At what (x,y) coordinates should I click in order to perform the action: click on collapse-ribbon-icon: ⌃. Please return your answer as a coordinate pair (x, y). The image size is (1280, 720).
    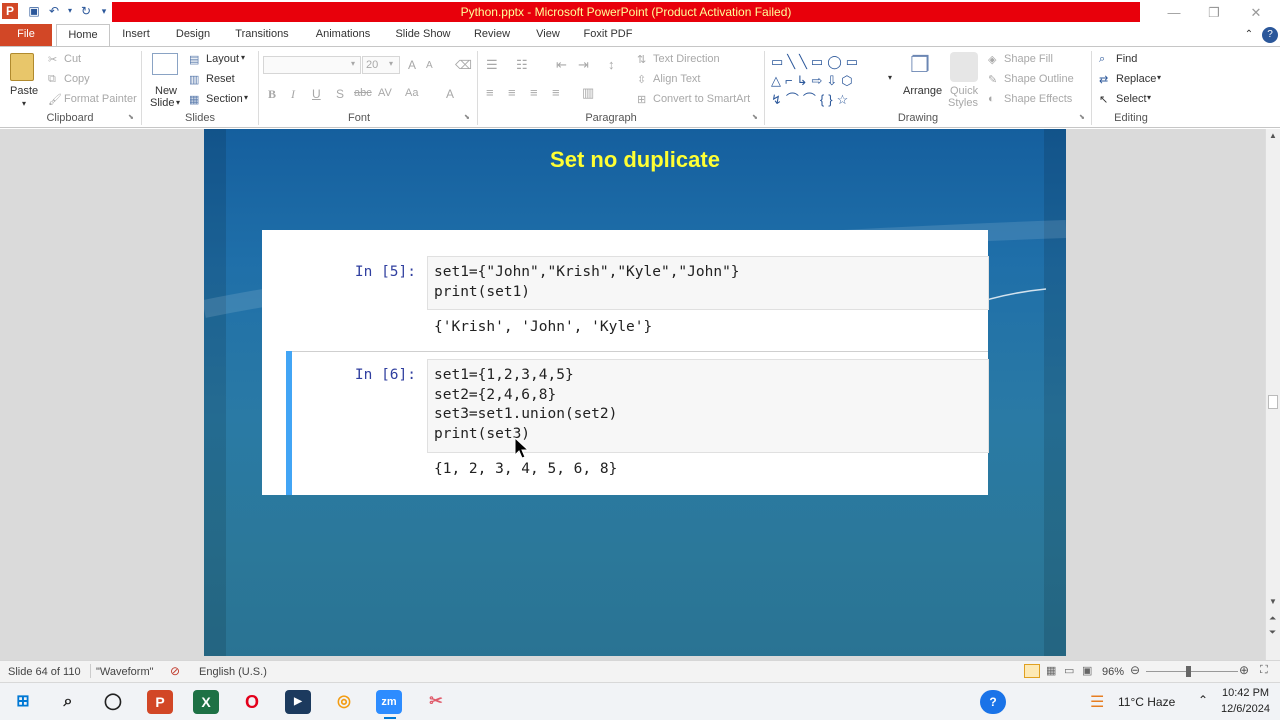
    Looking at the image, I should click on (1249, 35).